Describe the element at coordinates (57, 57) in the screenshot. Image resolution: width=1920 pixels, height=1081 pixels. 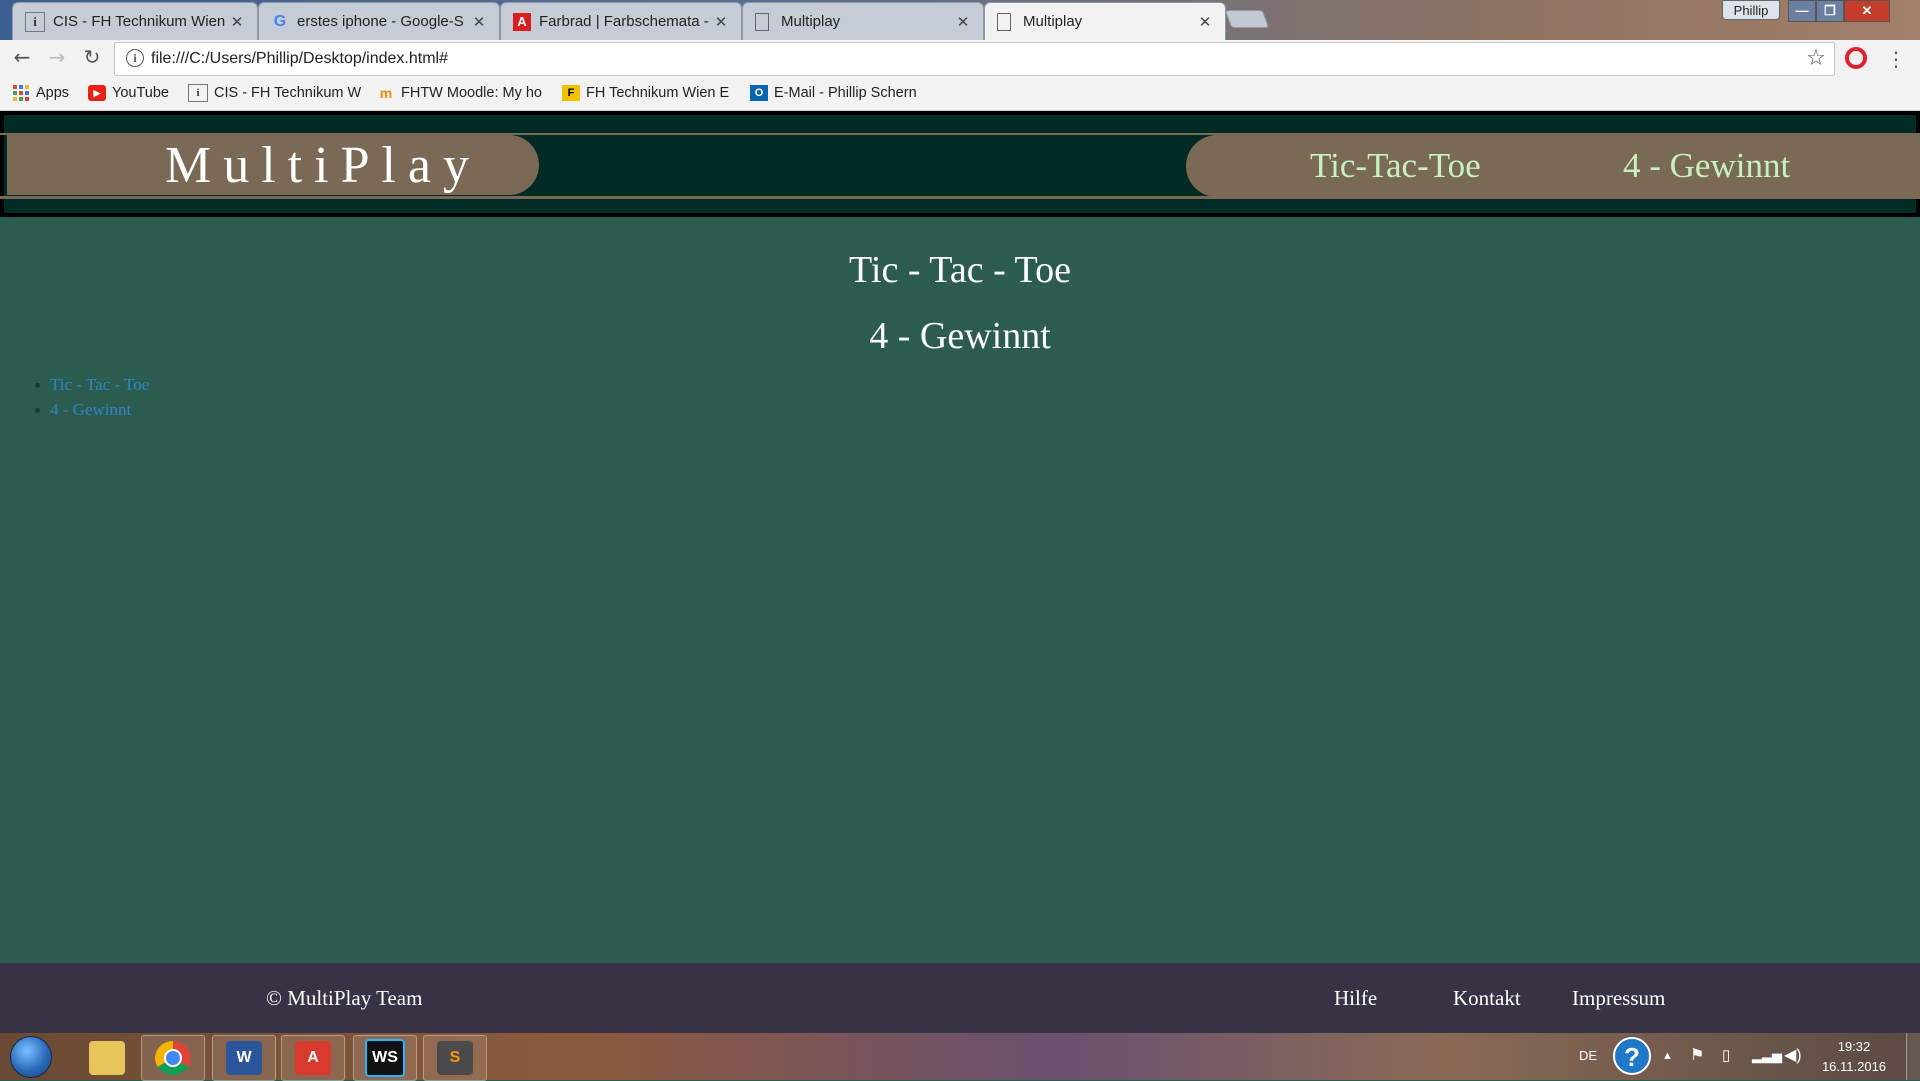
I see `forward-arrow-icon: →` at that location.